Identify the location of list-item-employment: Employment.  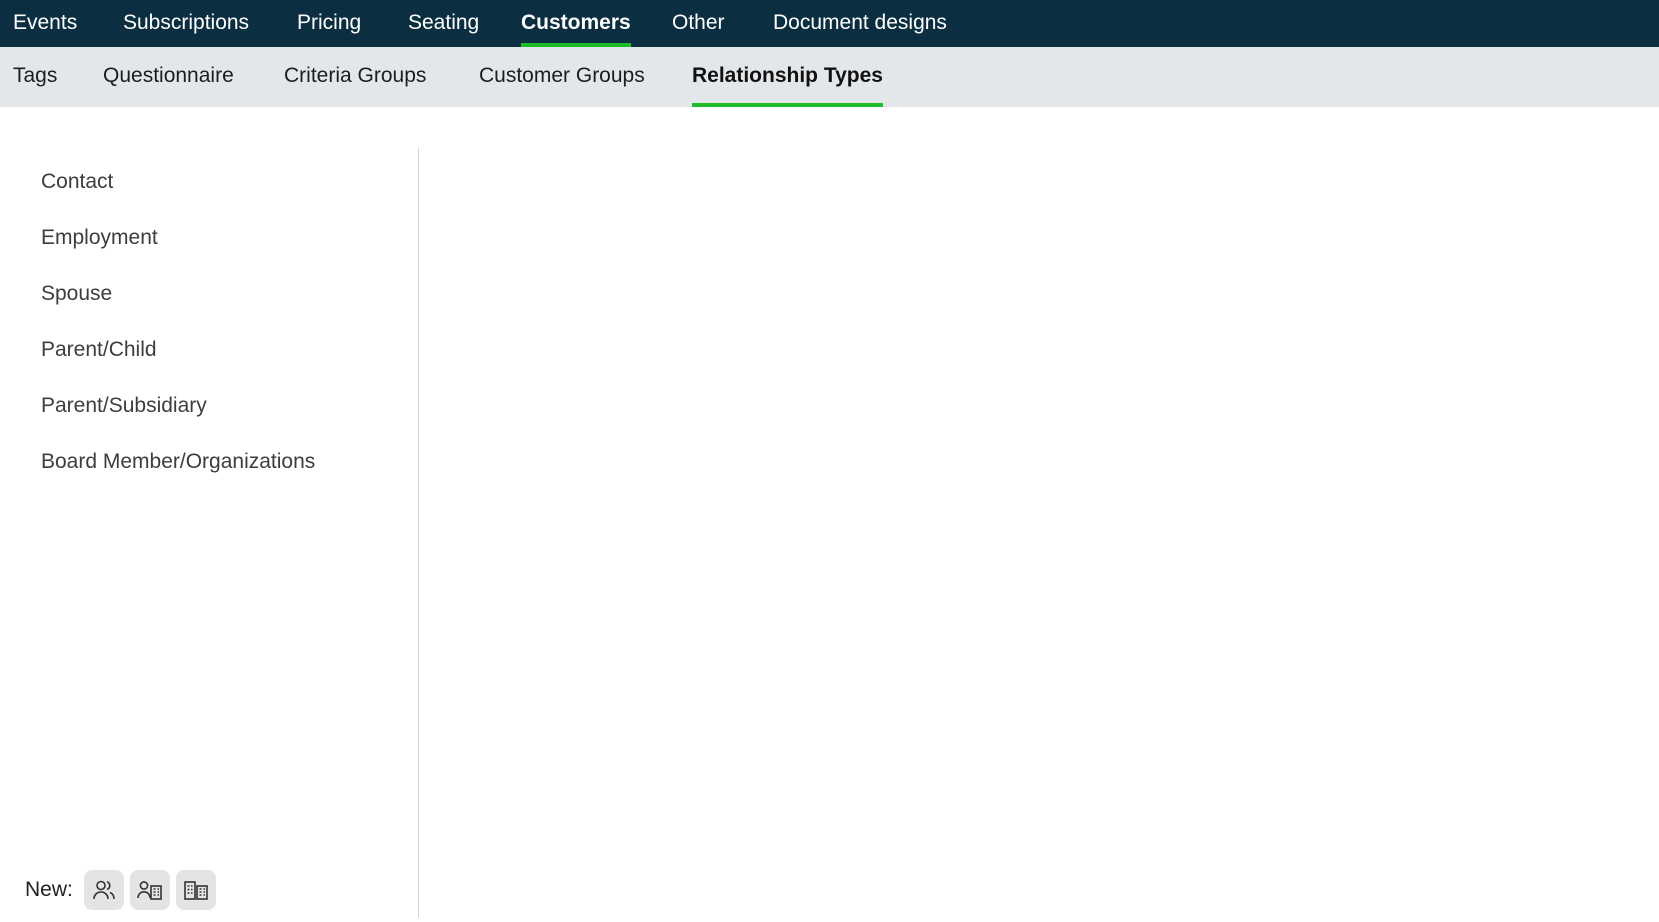
(99, 238).